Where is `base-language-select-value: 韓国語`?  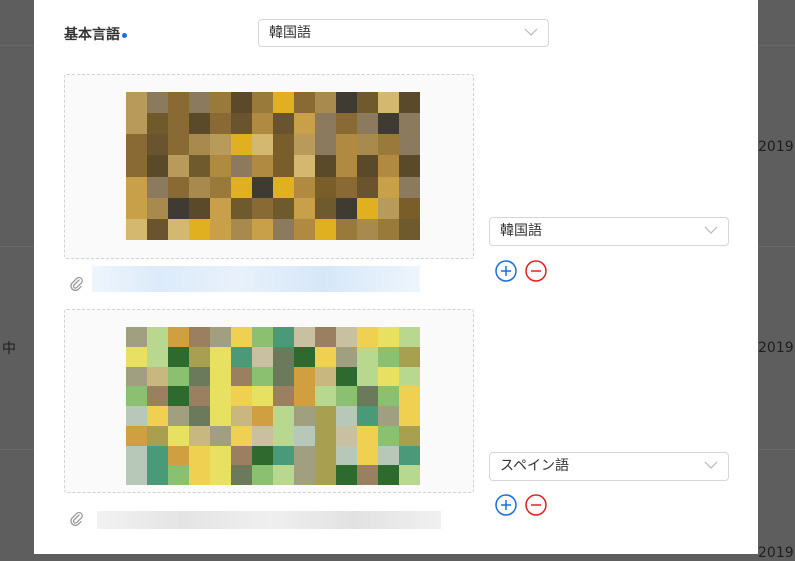 base-language-select-value: 韓国語 is located at coordinates (290, 33).